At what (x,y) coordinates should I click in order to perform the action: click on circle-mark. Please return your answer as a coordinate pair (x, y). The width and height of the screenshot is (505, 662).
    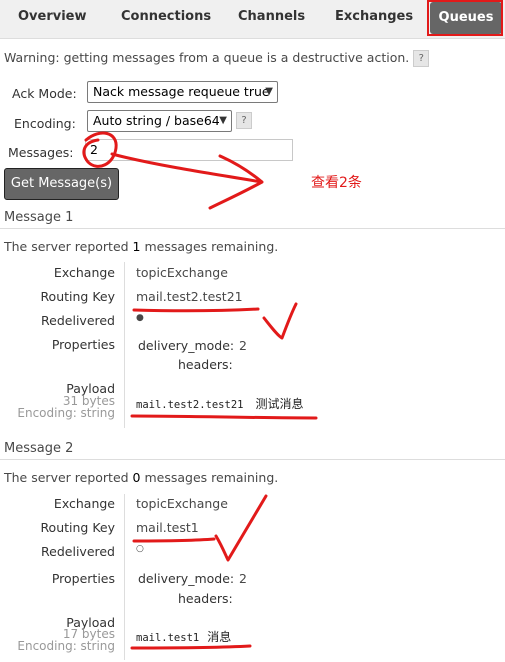
    Looking at the image, I should click on (100, 149).